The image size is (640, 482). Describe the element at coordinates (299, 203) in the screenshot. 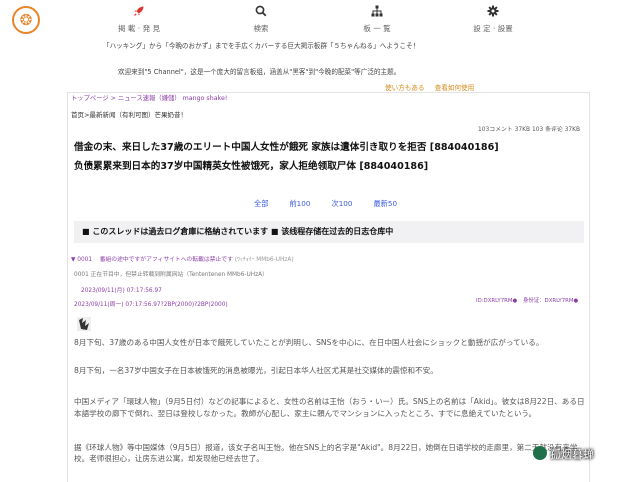

I see `link-prev-100: 前100` at that location.